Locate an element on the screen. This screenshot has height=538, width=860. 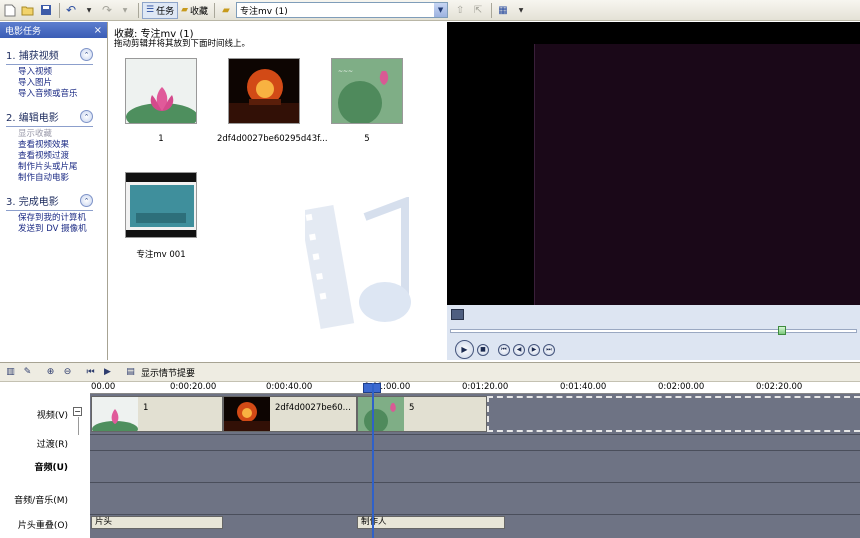
collection-select: 专注mv (1) ▼ is located at coordinates (342, 10).